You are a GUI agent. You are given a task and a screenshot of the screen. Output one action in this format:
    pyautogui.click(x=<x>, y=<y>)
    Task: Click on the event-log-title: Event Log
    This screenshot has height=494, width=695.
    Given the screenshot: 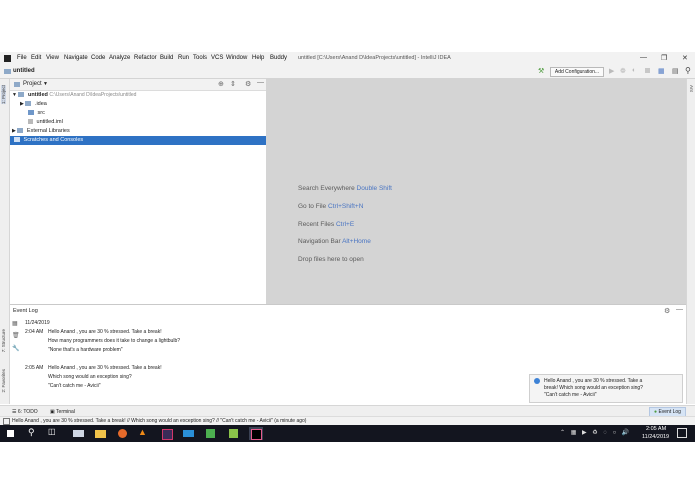 What is the action you would take?
    pyautogui.click(x=25, y=311)
    